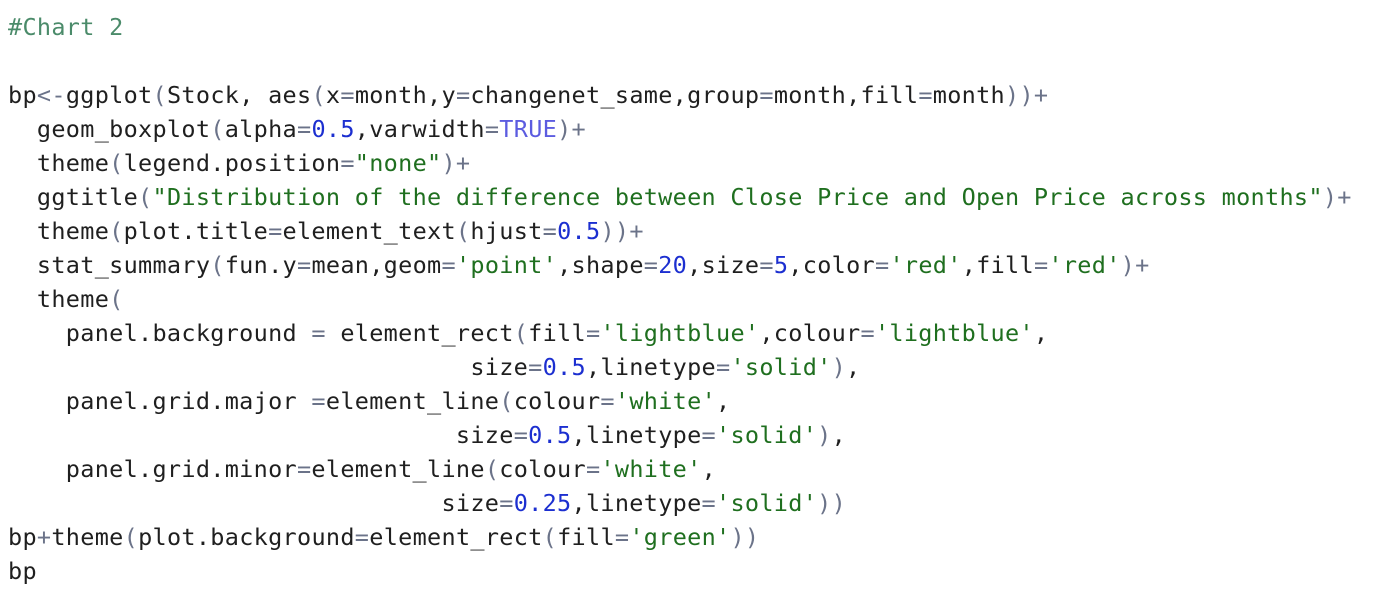 This screenshot has height=598, width=1374. What do you see at coordinates (673, 265) in the screenshot?
I see `code-number: 20` at bounding box center [673, 265].